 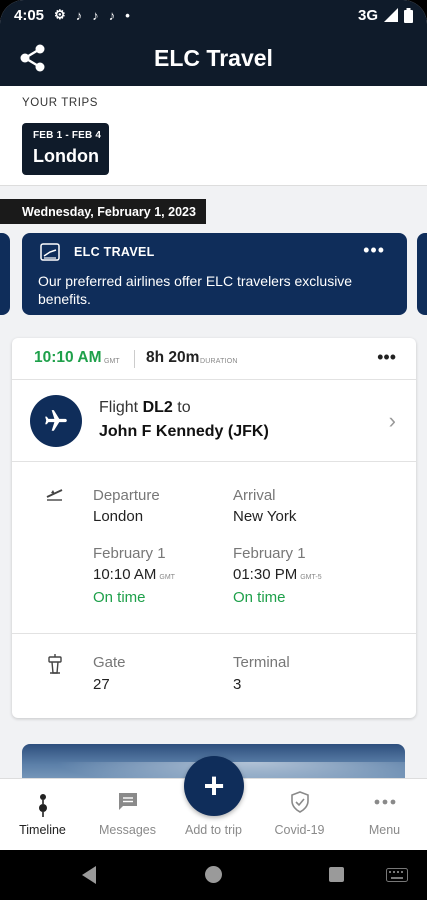 I want to click on flight-number-line: Flight DL2 to, so click(x=145, y=408).